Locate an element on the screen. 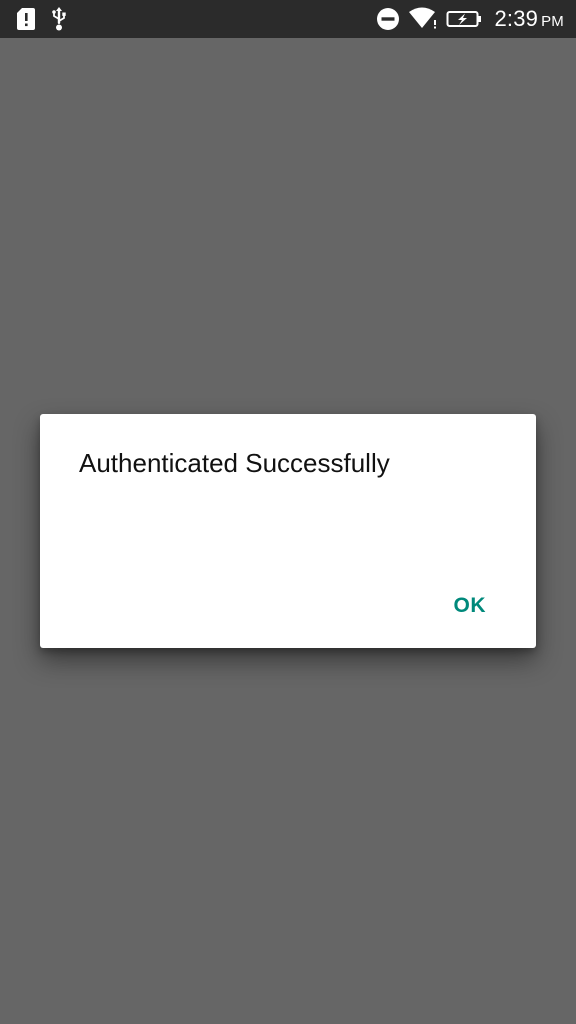 The height and width of the screenshot is (1024, 576). ok-button: OK is located at coordinates (470, 606).